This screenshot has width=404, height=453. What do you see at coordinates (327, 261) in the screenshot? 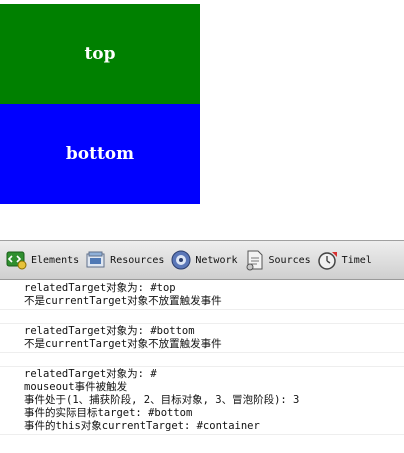
I see `timeline-icon` at bounding box center [327, 261].